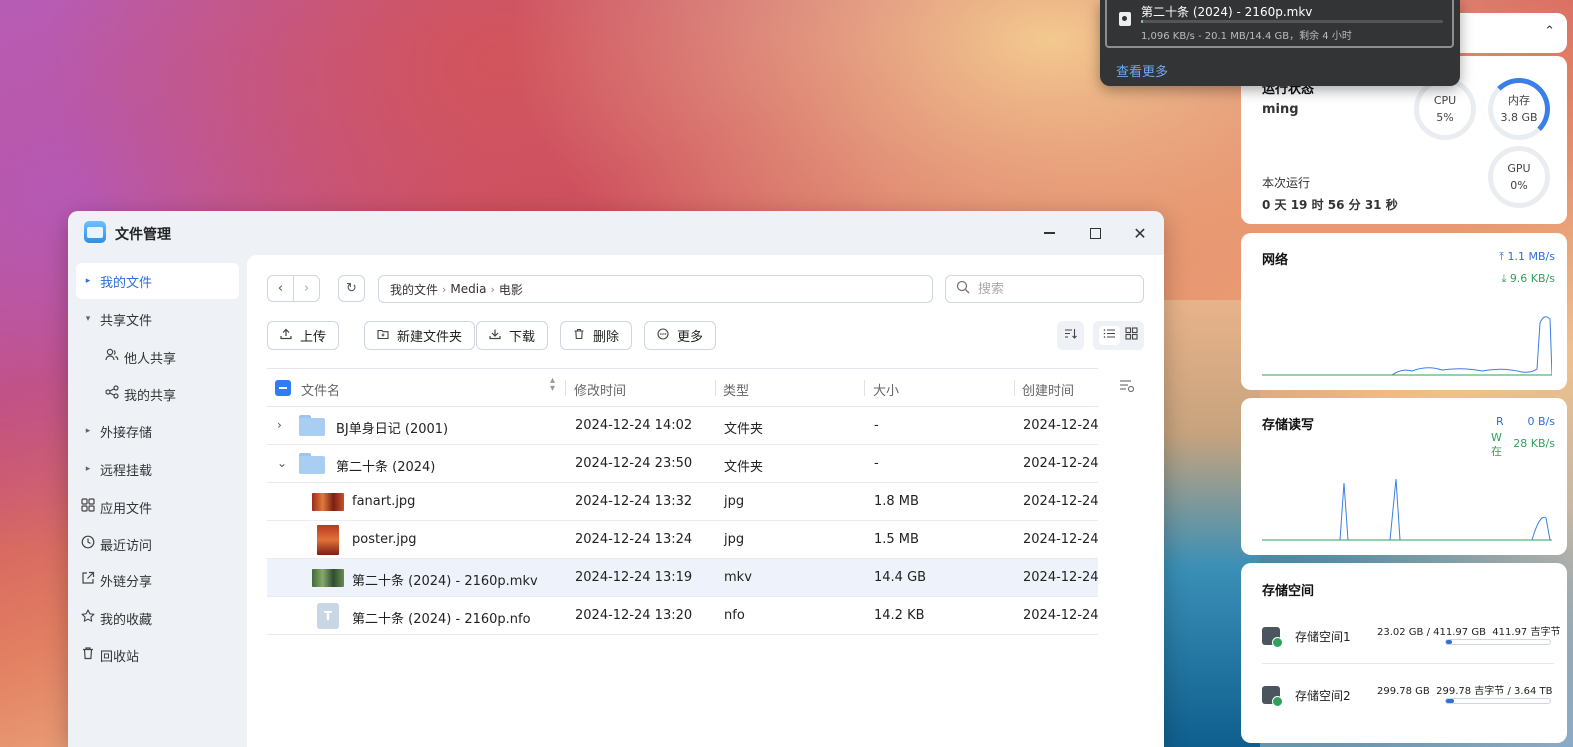 The height and width of the screenshot is (747, 1573). Describe the element at coordinates (1272, 637) in the screenshot. I see `storage-pool-icon` at that location.